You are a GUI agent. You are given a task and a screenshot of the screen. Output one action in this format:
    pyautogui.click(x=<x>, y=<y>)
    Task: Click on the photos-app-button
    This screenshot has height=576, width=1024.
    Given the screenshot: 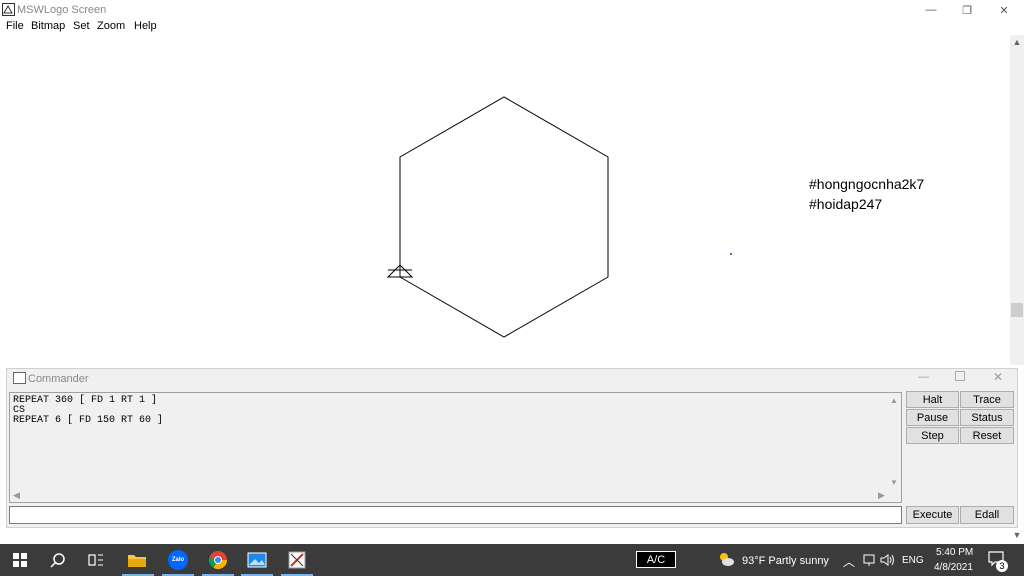 What is the action you would take?
    pyautogui.click(x=257, y=560)
    